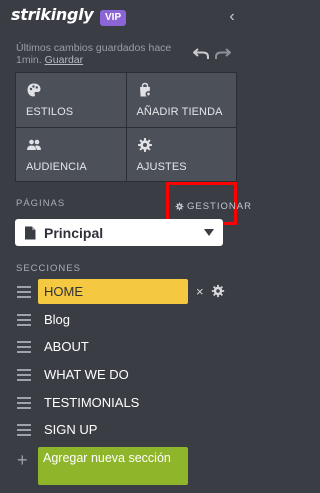 Image resolution: width=320 pixels, height=493 pixels. Describe the element at coordinates (48, 268) in the screenshot. I see `sections-heading: SECCIONES` at that location.